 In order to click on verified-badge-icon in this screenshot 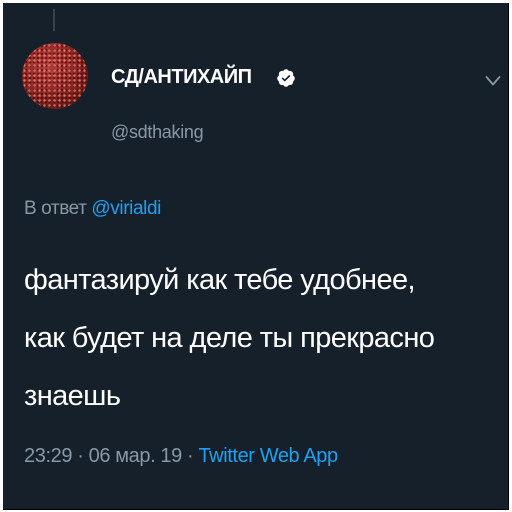, I will do `click(286, 78)`.